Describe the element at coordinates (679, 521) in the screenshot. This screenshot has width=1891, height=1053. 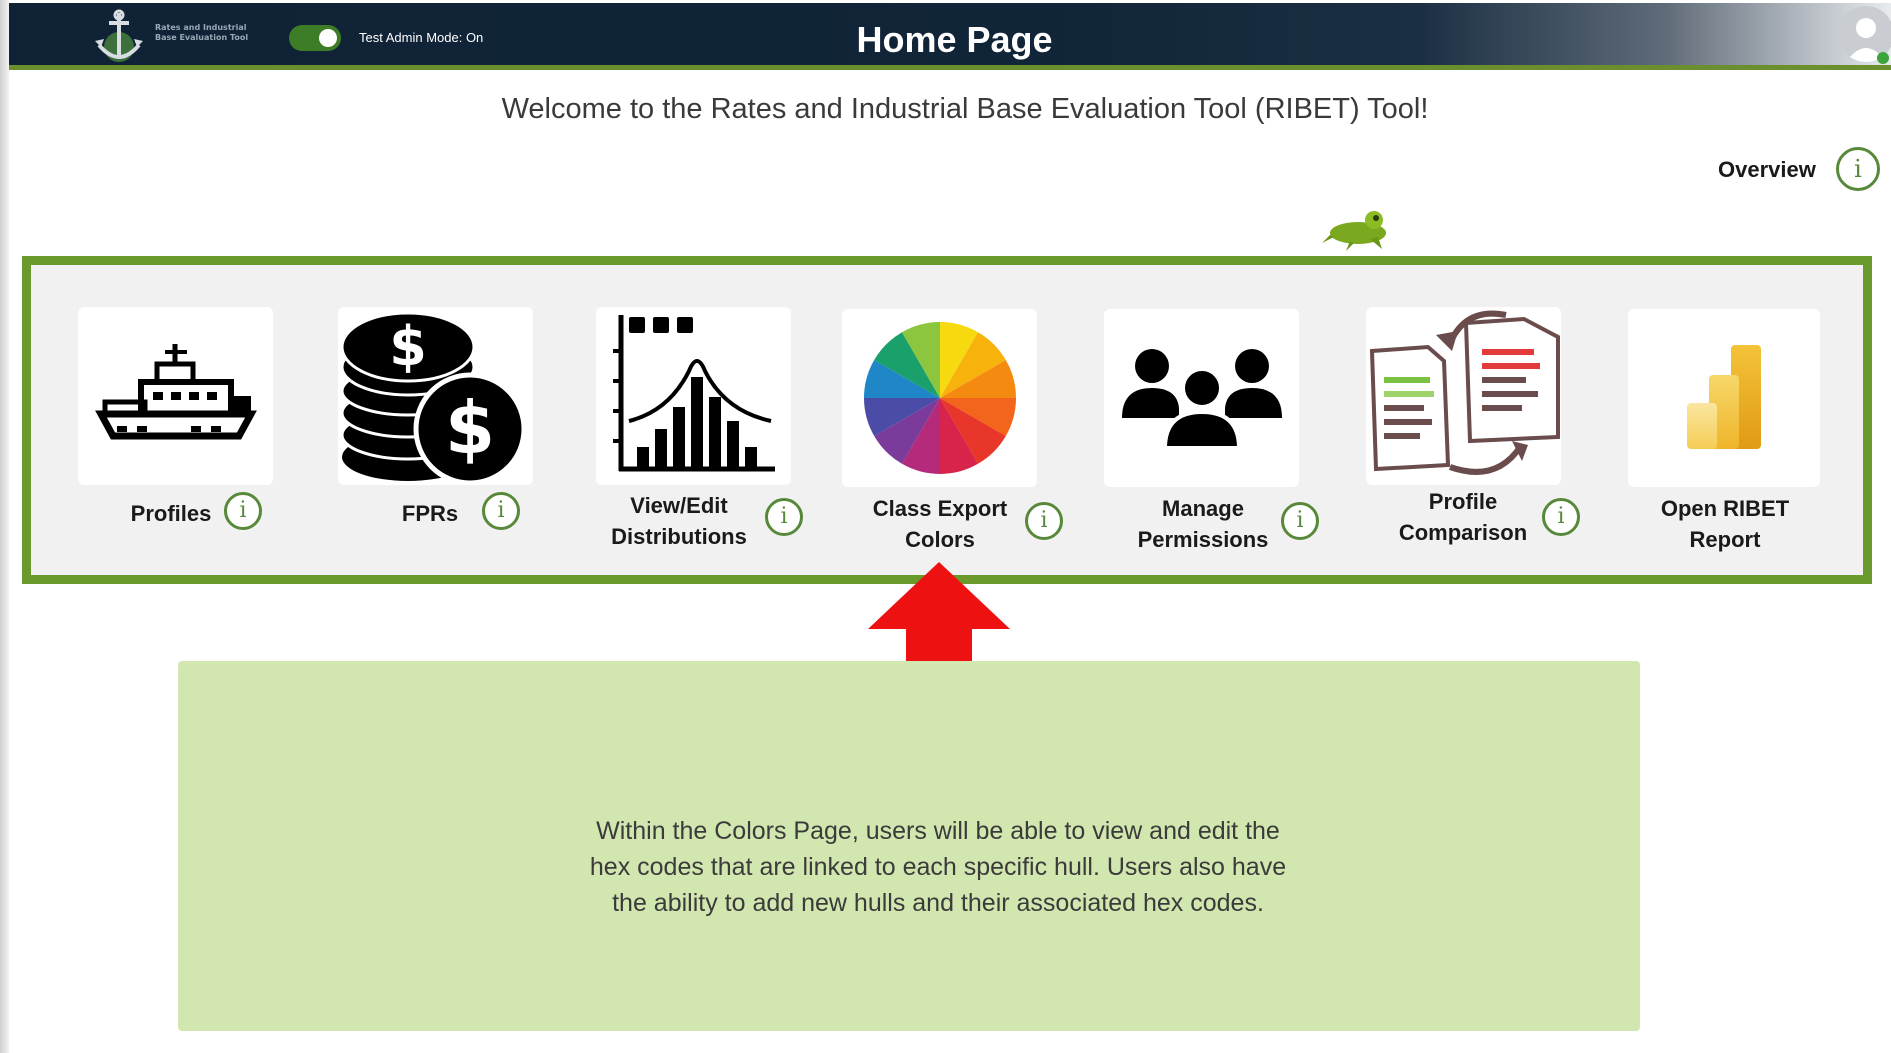
I see `nav-label-view-edit-distributions: View/Edit Distributions` at that location.